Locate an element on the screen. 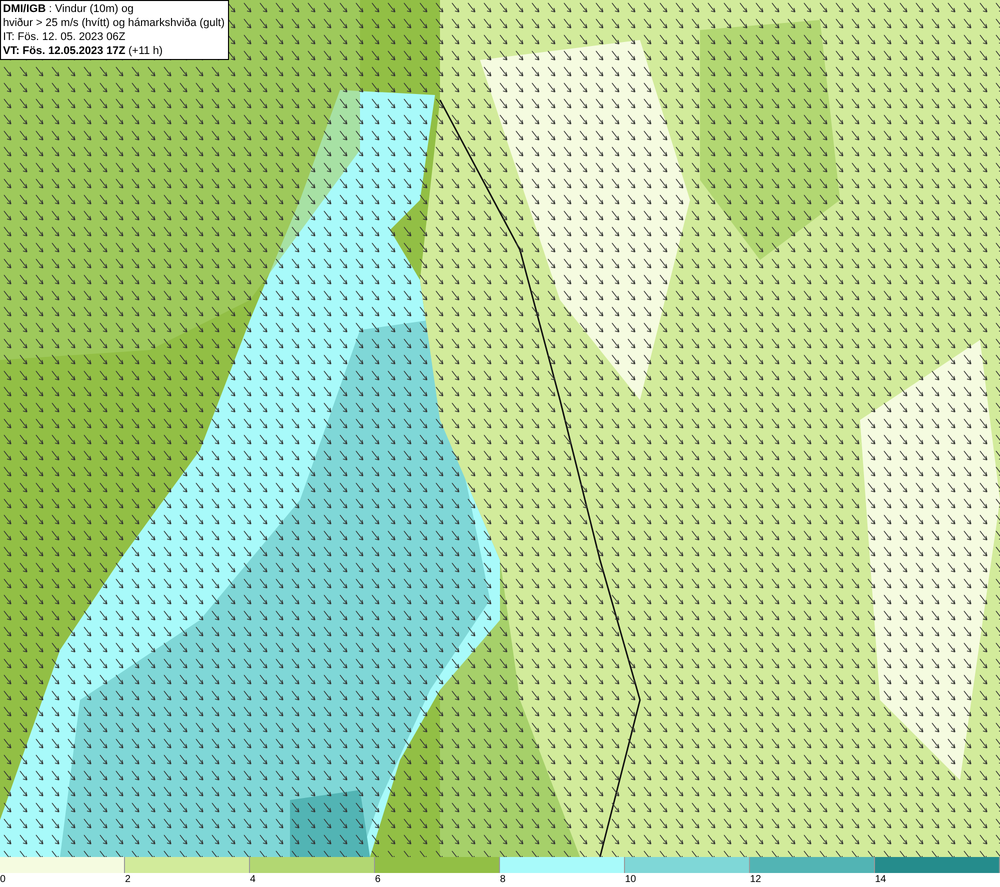  legend-tick-label: 12 is located at coordinates (756, 880).